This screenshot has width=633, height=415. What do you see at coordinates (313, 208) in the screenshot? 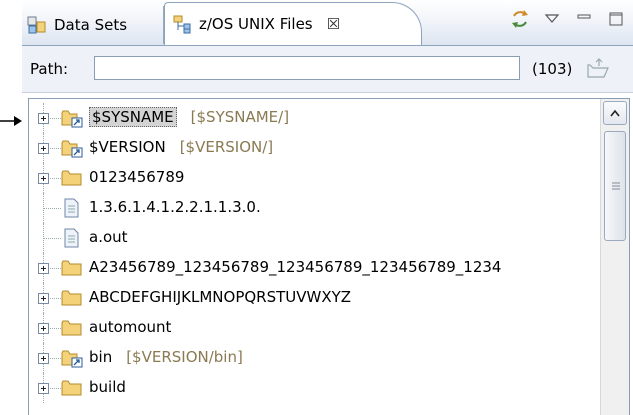
I see `tree-row: 1.3.6.1.4.1.2.2.1.1.3.0.` at bounding box center [313, 208].